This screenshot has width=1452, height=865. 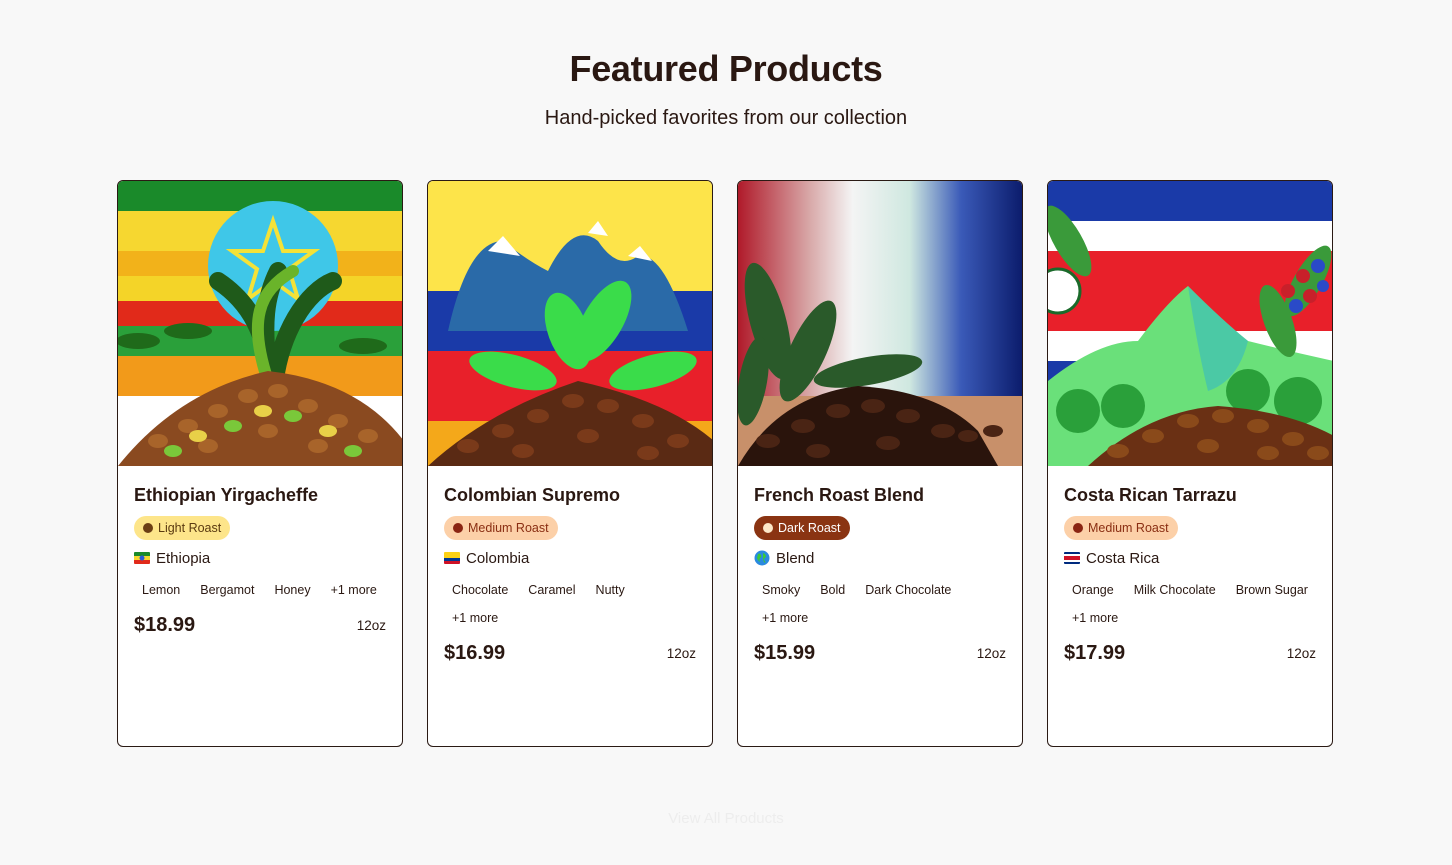 What do you see at coordinates (1174, 590) in the screenshot?
I see `flavor-note: Milk Chocolate` at bounding box center [1174, 590].